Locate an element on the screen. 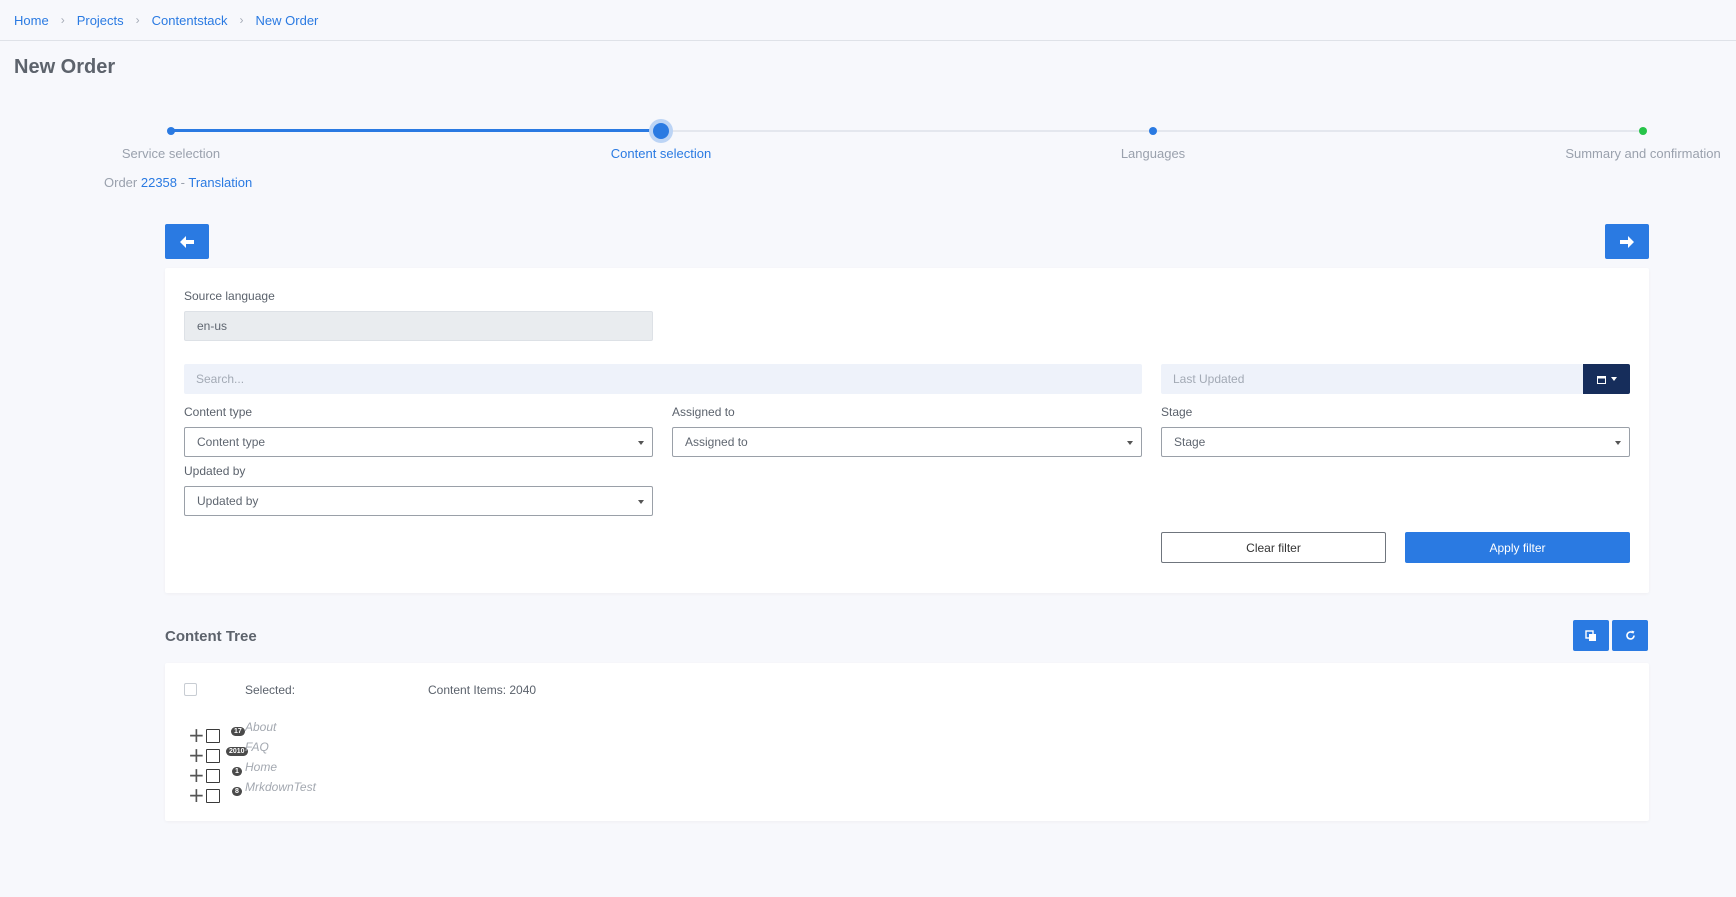  order-dash: - is located at coordinates (182, 182).